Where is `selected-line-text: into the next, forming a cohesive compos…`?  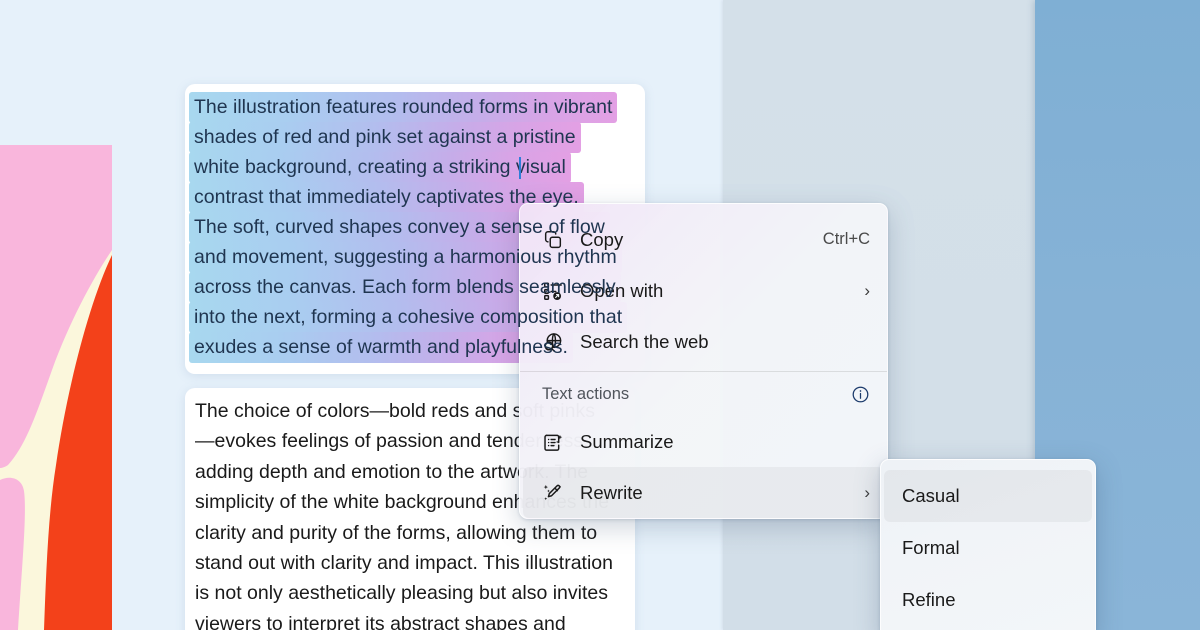
selected-line-text: into the next, forming a cohesive compos… is located at coordinates (408, 317).